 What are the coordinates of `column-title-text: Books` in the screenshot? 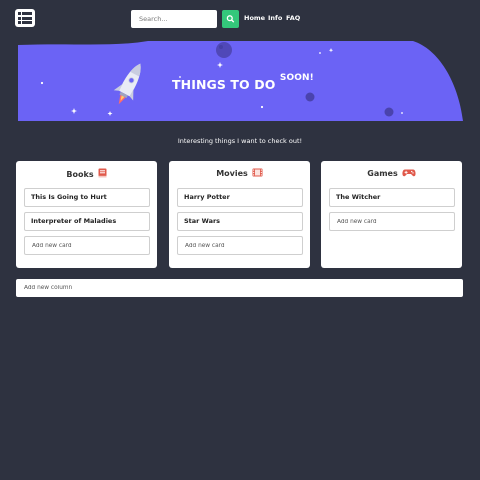 It's located at (80, 174).